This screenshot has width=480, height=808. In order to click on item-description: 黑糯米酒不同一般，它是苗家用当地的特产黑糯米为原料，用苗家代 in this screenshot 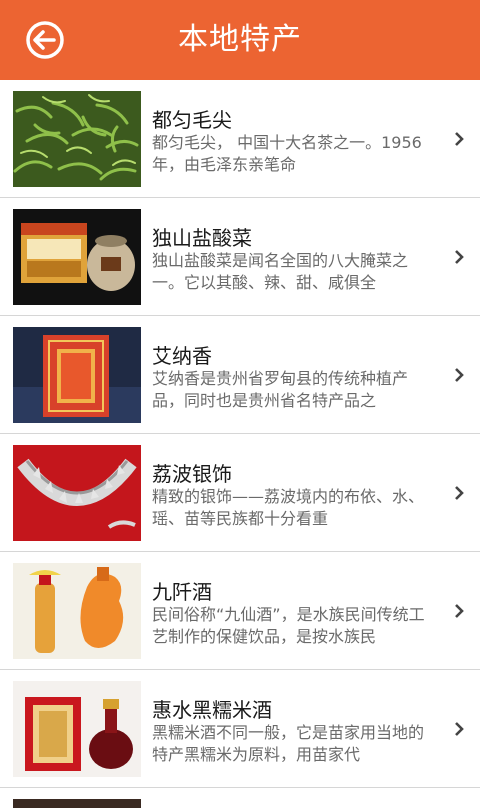, I will do `click(288, 743)`.